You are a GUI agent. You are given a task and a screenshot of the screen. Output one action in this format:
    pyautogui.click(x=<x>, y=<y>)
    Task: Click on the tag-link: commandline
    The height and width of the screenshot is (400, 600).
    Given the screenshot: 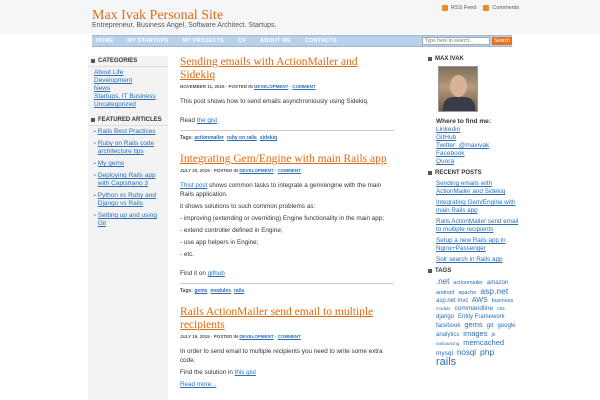 What is the action you would take?
    pyautogui.click(x=473, y=308)
    